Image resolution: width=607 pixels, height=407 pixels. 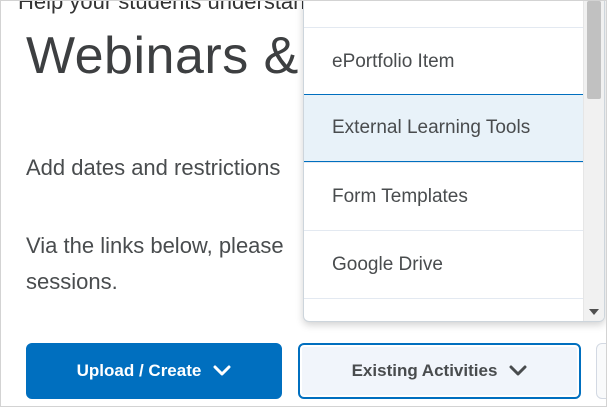 I want to click on description-text-line2: sessions., so click(x=72, y=281).